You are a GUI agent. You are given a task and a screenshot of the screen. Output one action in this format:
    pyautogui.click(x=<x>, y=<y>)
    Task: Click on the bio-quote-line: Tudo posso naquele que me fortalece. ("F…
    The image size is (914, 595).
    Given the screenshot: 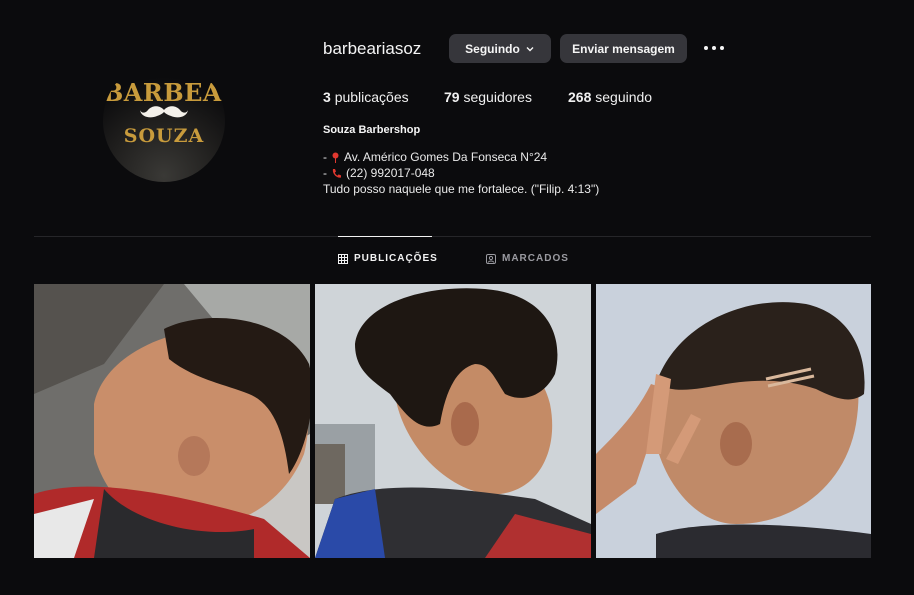 What is the action you would take?
    pyautogui.click(x=461, y=189)
    